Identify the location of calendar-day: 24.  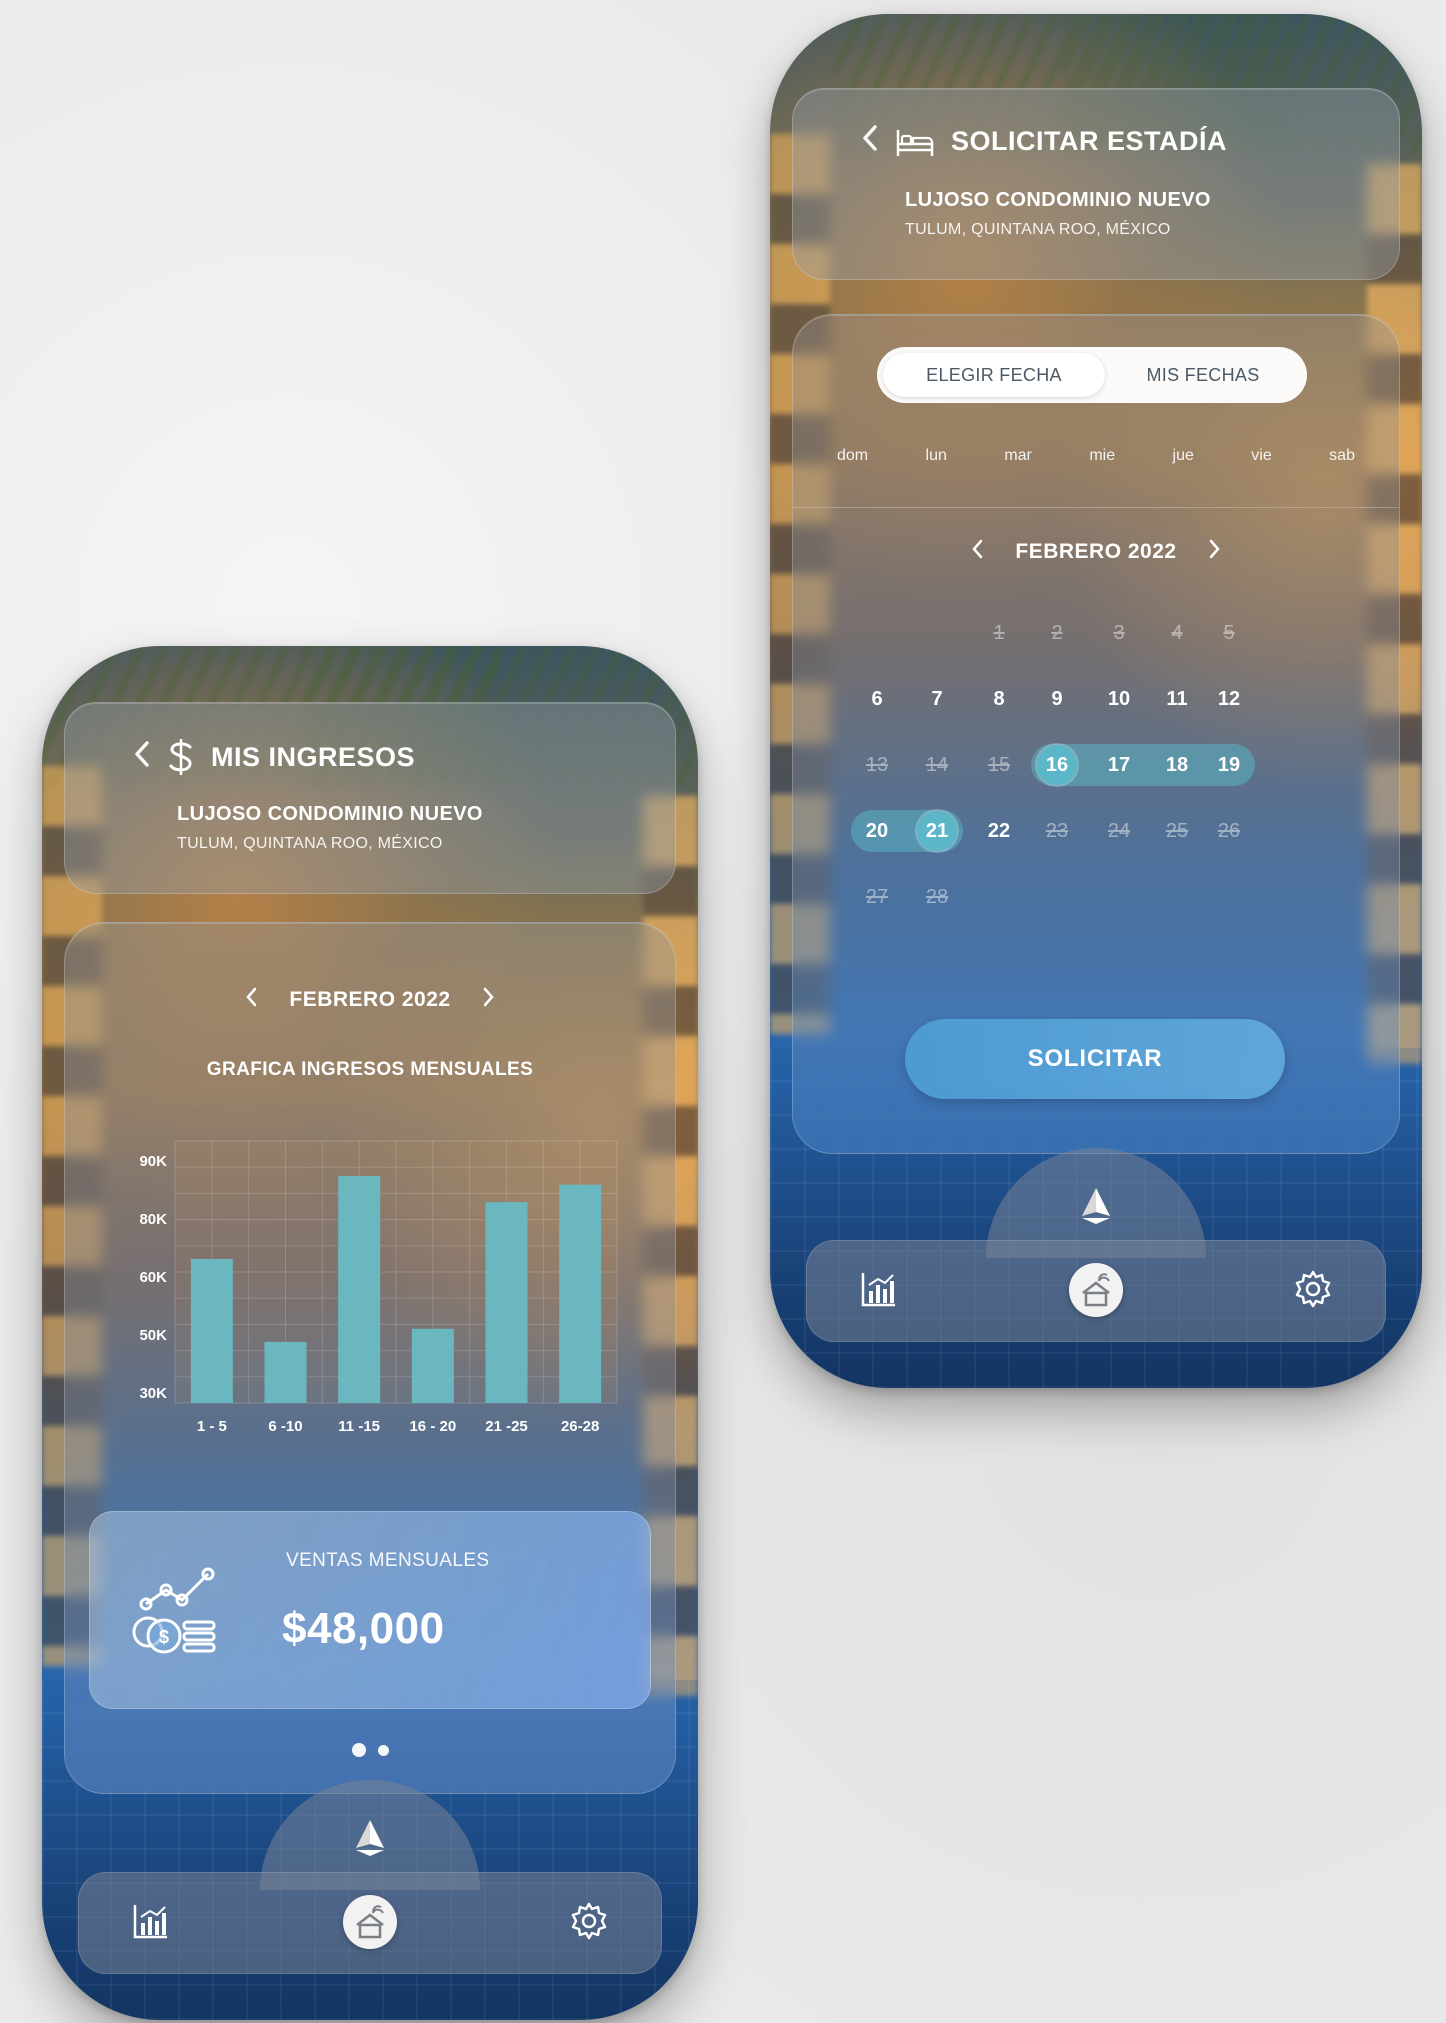
(1119, 830).